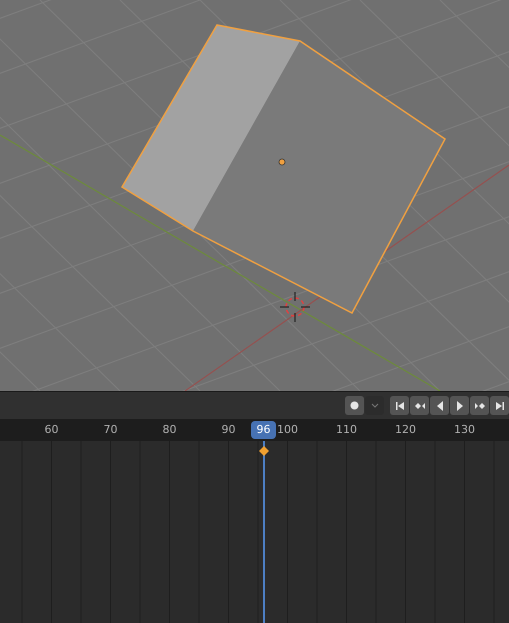 This screenshot has height=623, width=509. Describe the element at coordinates (374, 405) in the screenshot. I see `chevron-down-icon` at that location.